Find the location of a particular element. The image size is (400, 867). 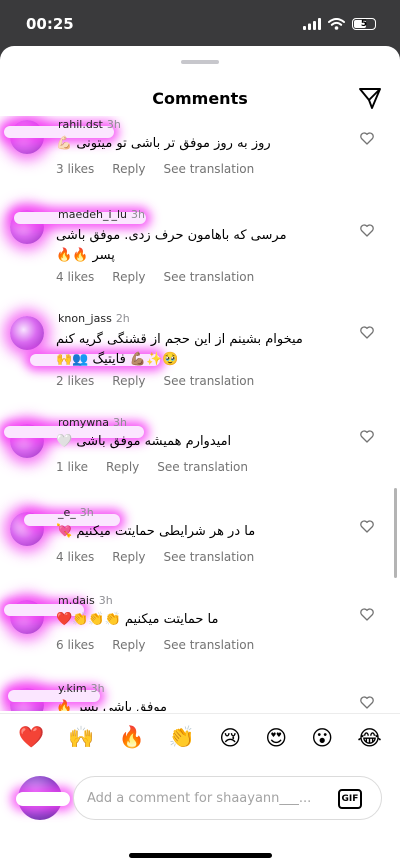

comment-text: ما حمایتت میکنیم 👏👏👏❤️ is located at coordinates (137, 619).